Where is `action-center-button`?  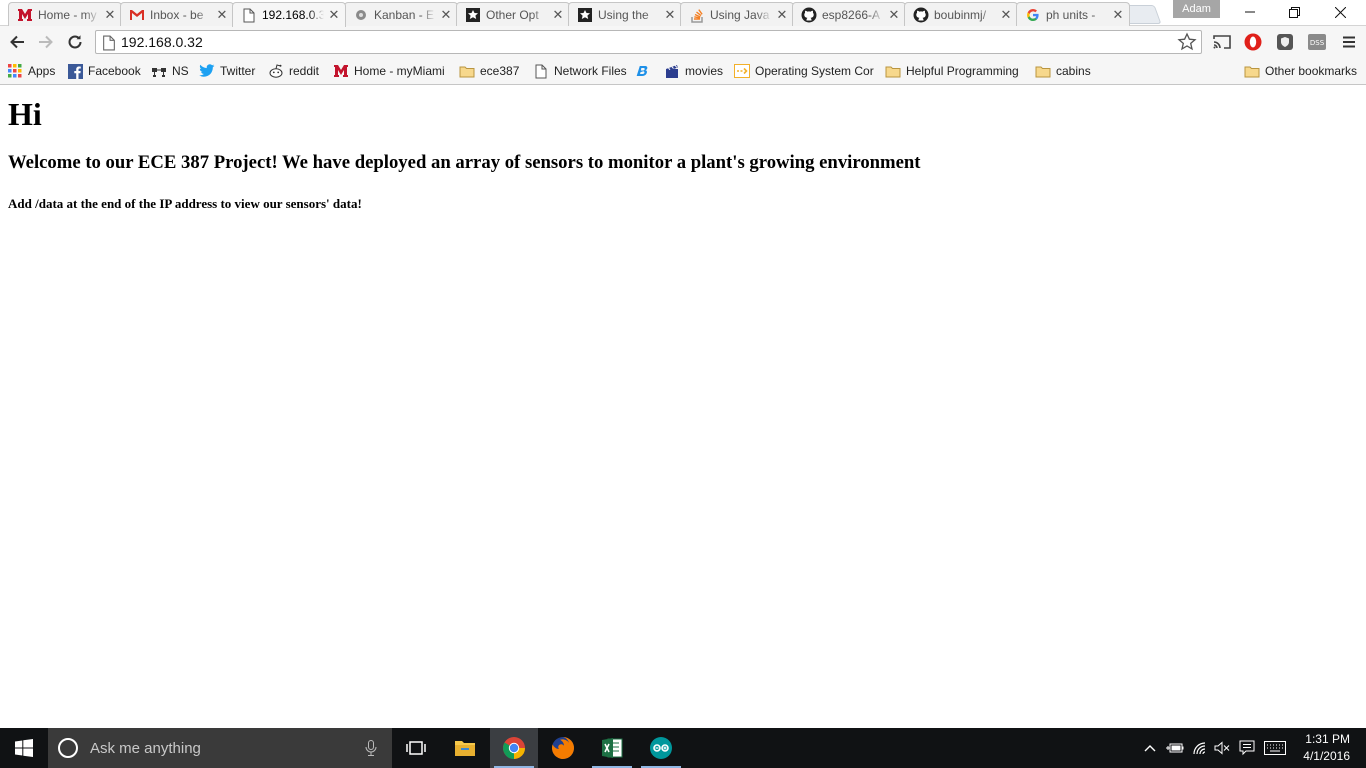 action-center-button is located at coordinates (1247, 748).